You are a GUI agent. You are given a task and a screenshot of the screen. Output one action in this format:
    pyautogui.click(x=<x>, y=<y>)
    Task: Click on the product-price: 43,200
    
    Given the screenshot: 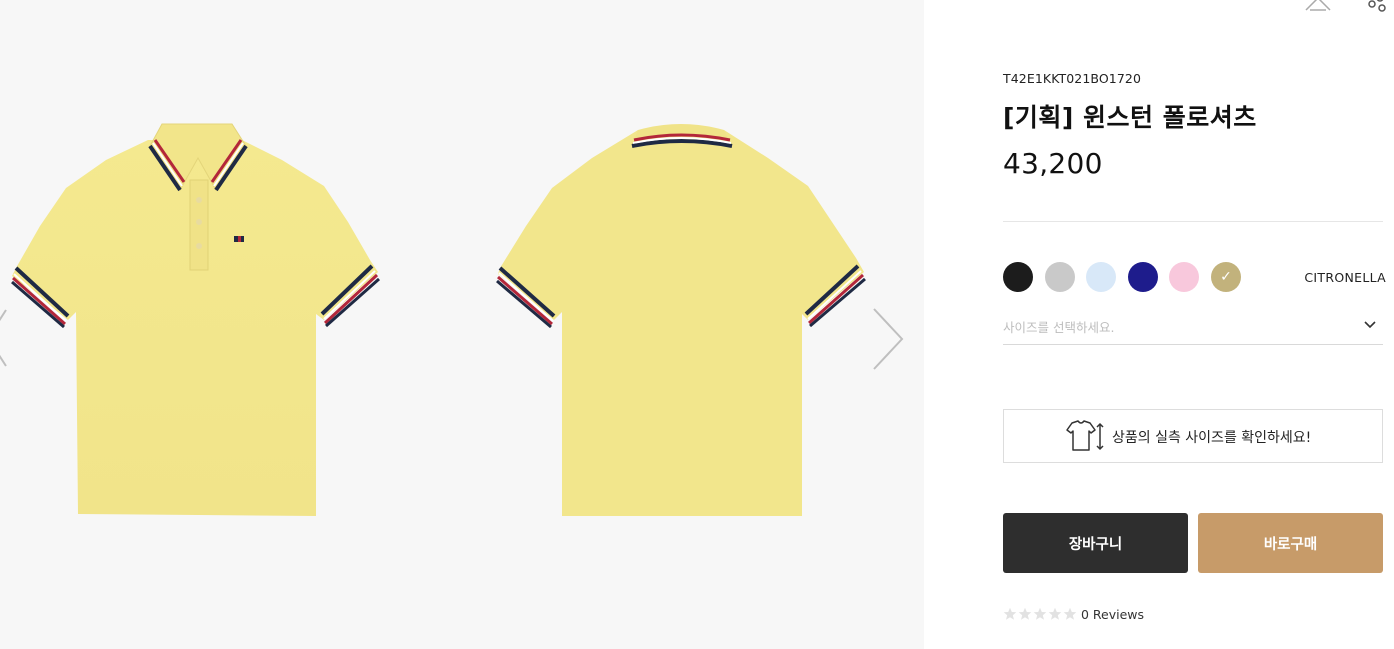 What is the action you would take?
    pyautogui.click(x=1053, y=163)
    